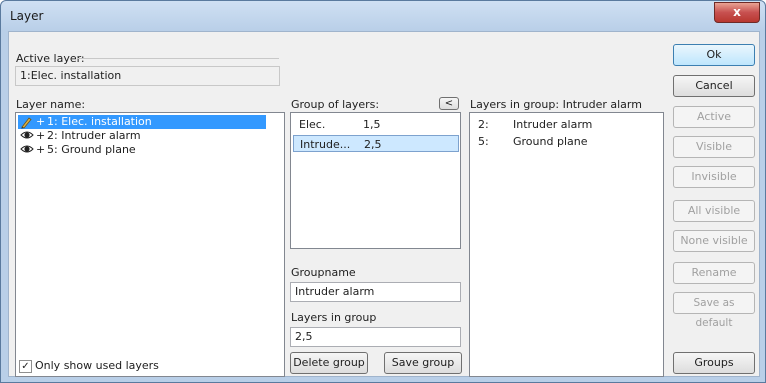 The width and height of the screenshot is (766, 383). Describe the element at coordinates (714, 273) in the screenshot. I see `rename-button: Rename` at that location.